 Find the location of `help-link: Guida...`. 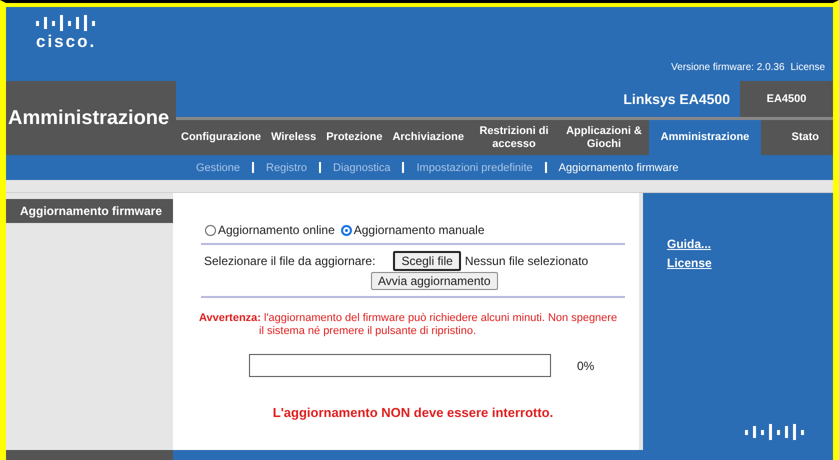

help-link: Guida... is located at coordinates (689, 244).